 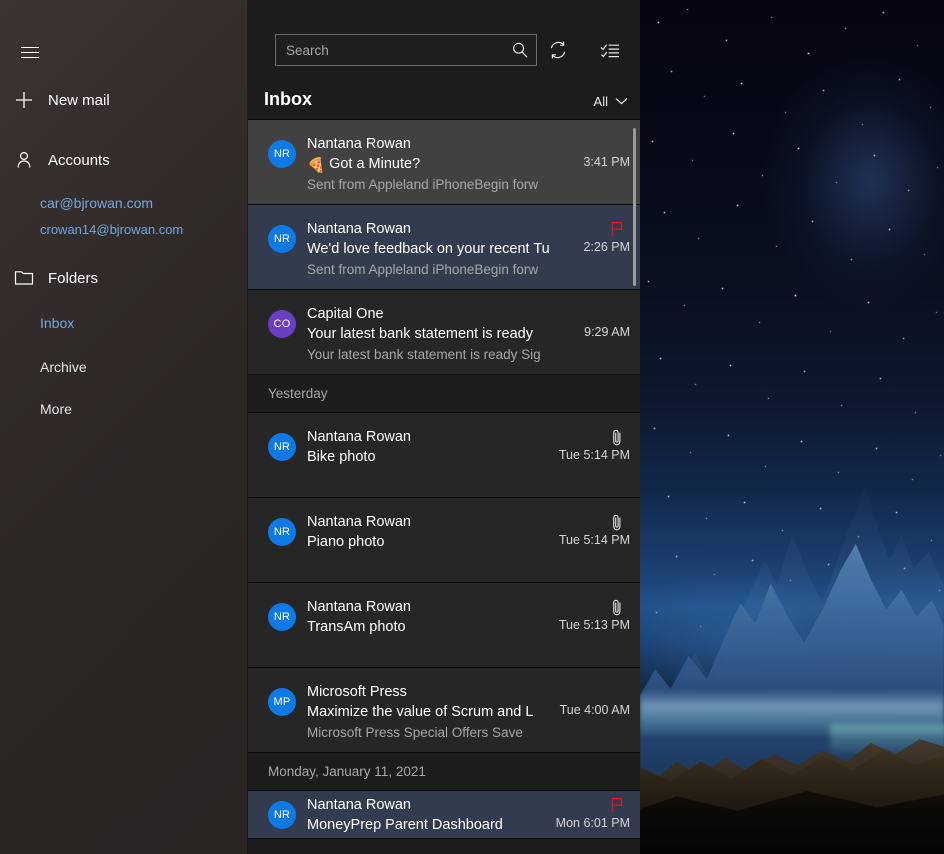 What do you see at coordinates (444, 101) in the screenshot?
I see `list-header: Inbox All` at bounding box center [444, 101].